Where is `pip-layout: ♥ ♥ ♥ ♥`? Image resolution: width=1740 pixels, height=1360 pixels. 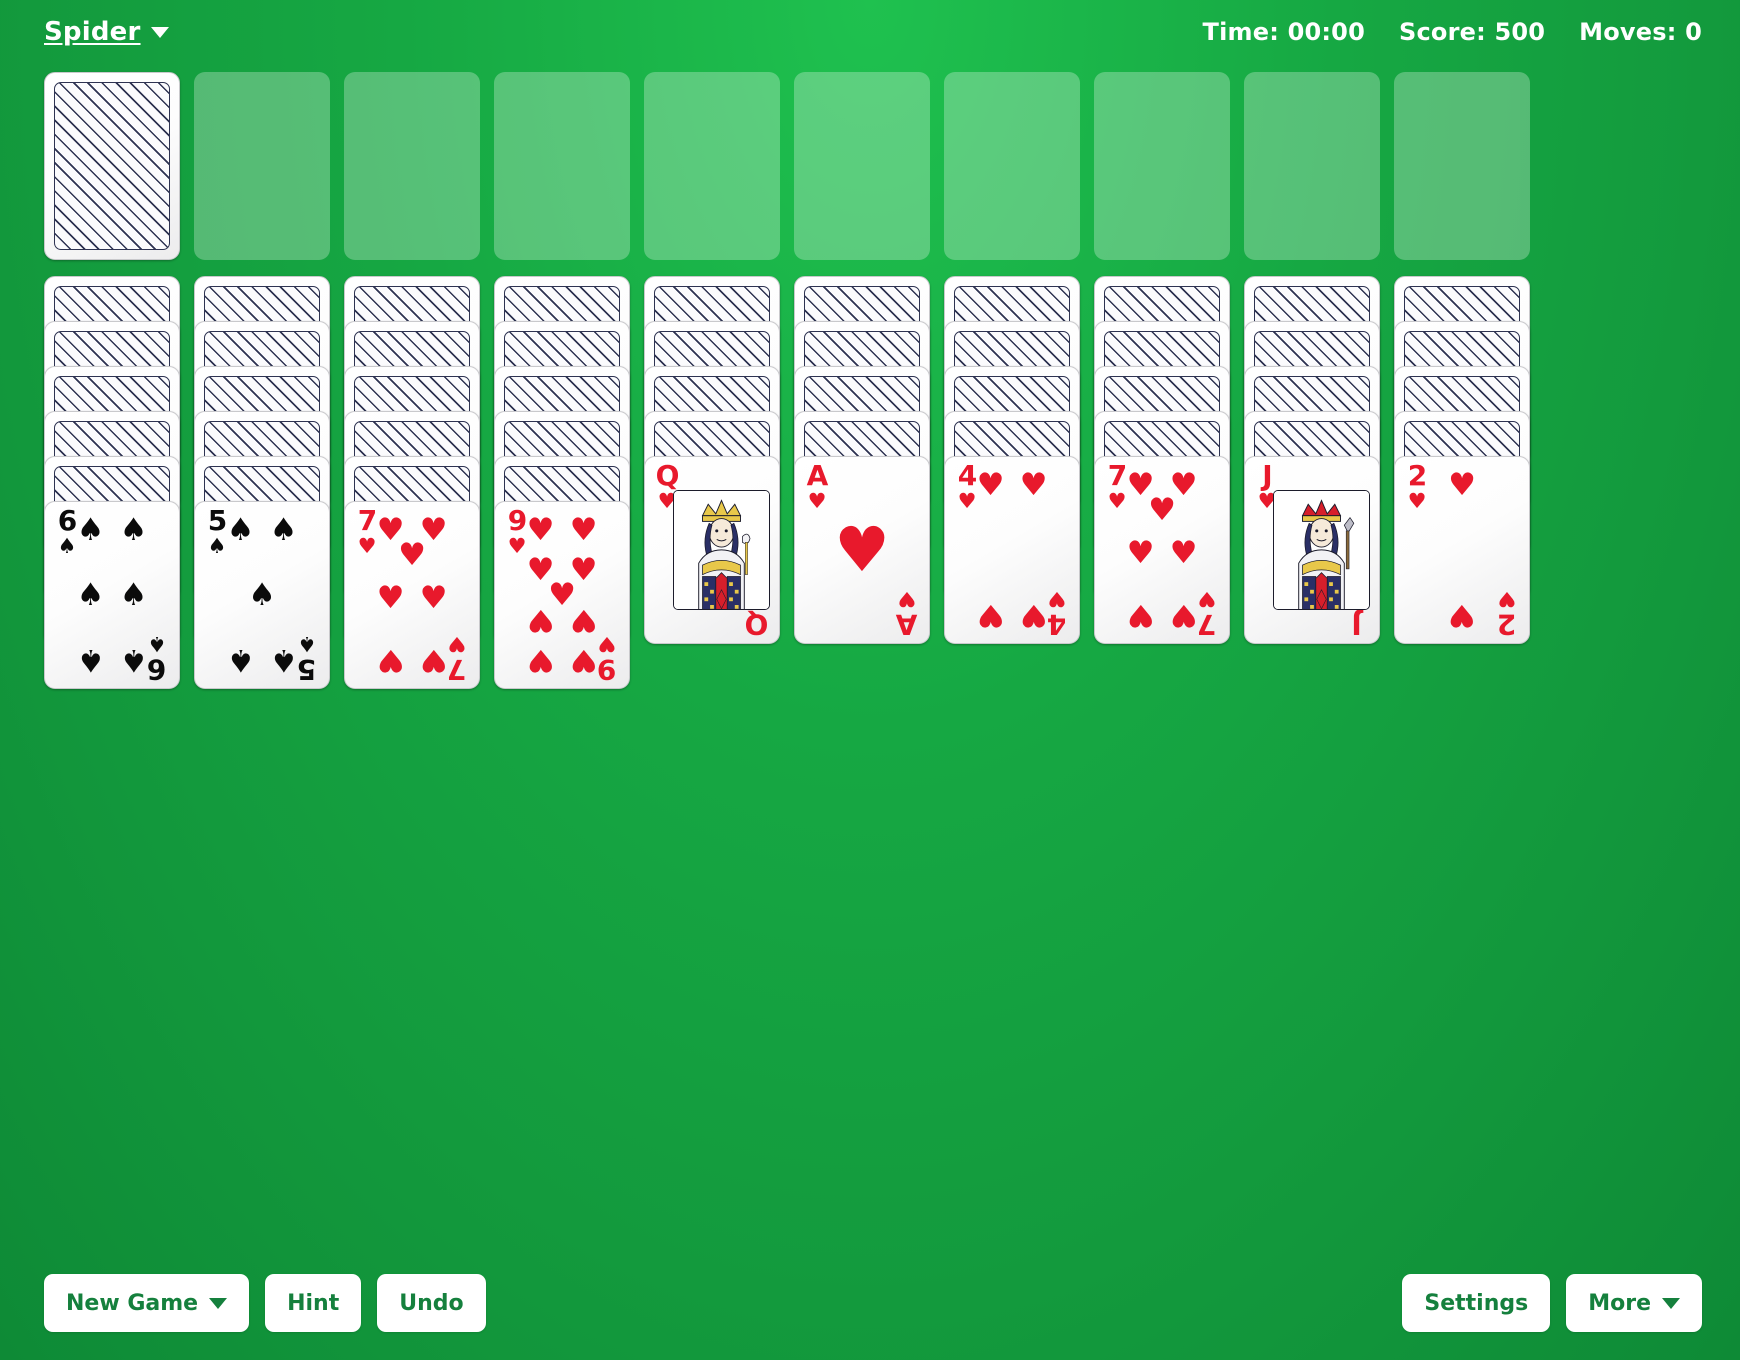
pip-layout: ♥ ♥ ♥ ♥ is located at coordinates (1012, 550).